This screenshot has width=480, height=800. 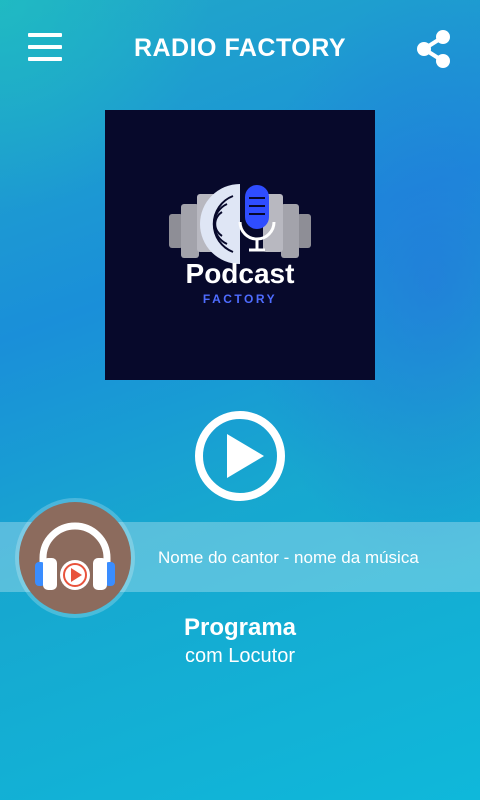 What do you see at coordinates (240, 627) in the screenshot?
I see `program-name: Programa` at bounding box center [240, 627].